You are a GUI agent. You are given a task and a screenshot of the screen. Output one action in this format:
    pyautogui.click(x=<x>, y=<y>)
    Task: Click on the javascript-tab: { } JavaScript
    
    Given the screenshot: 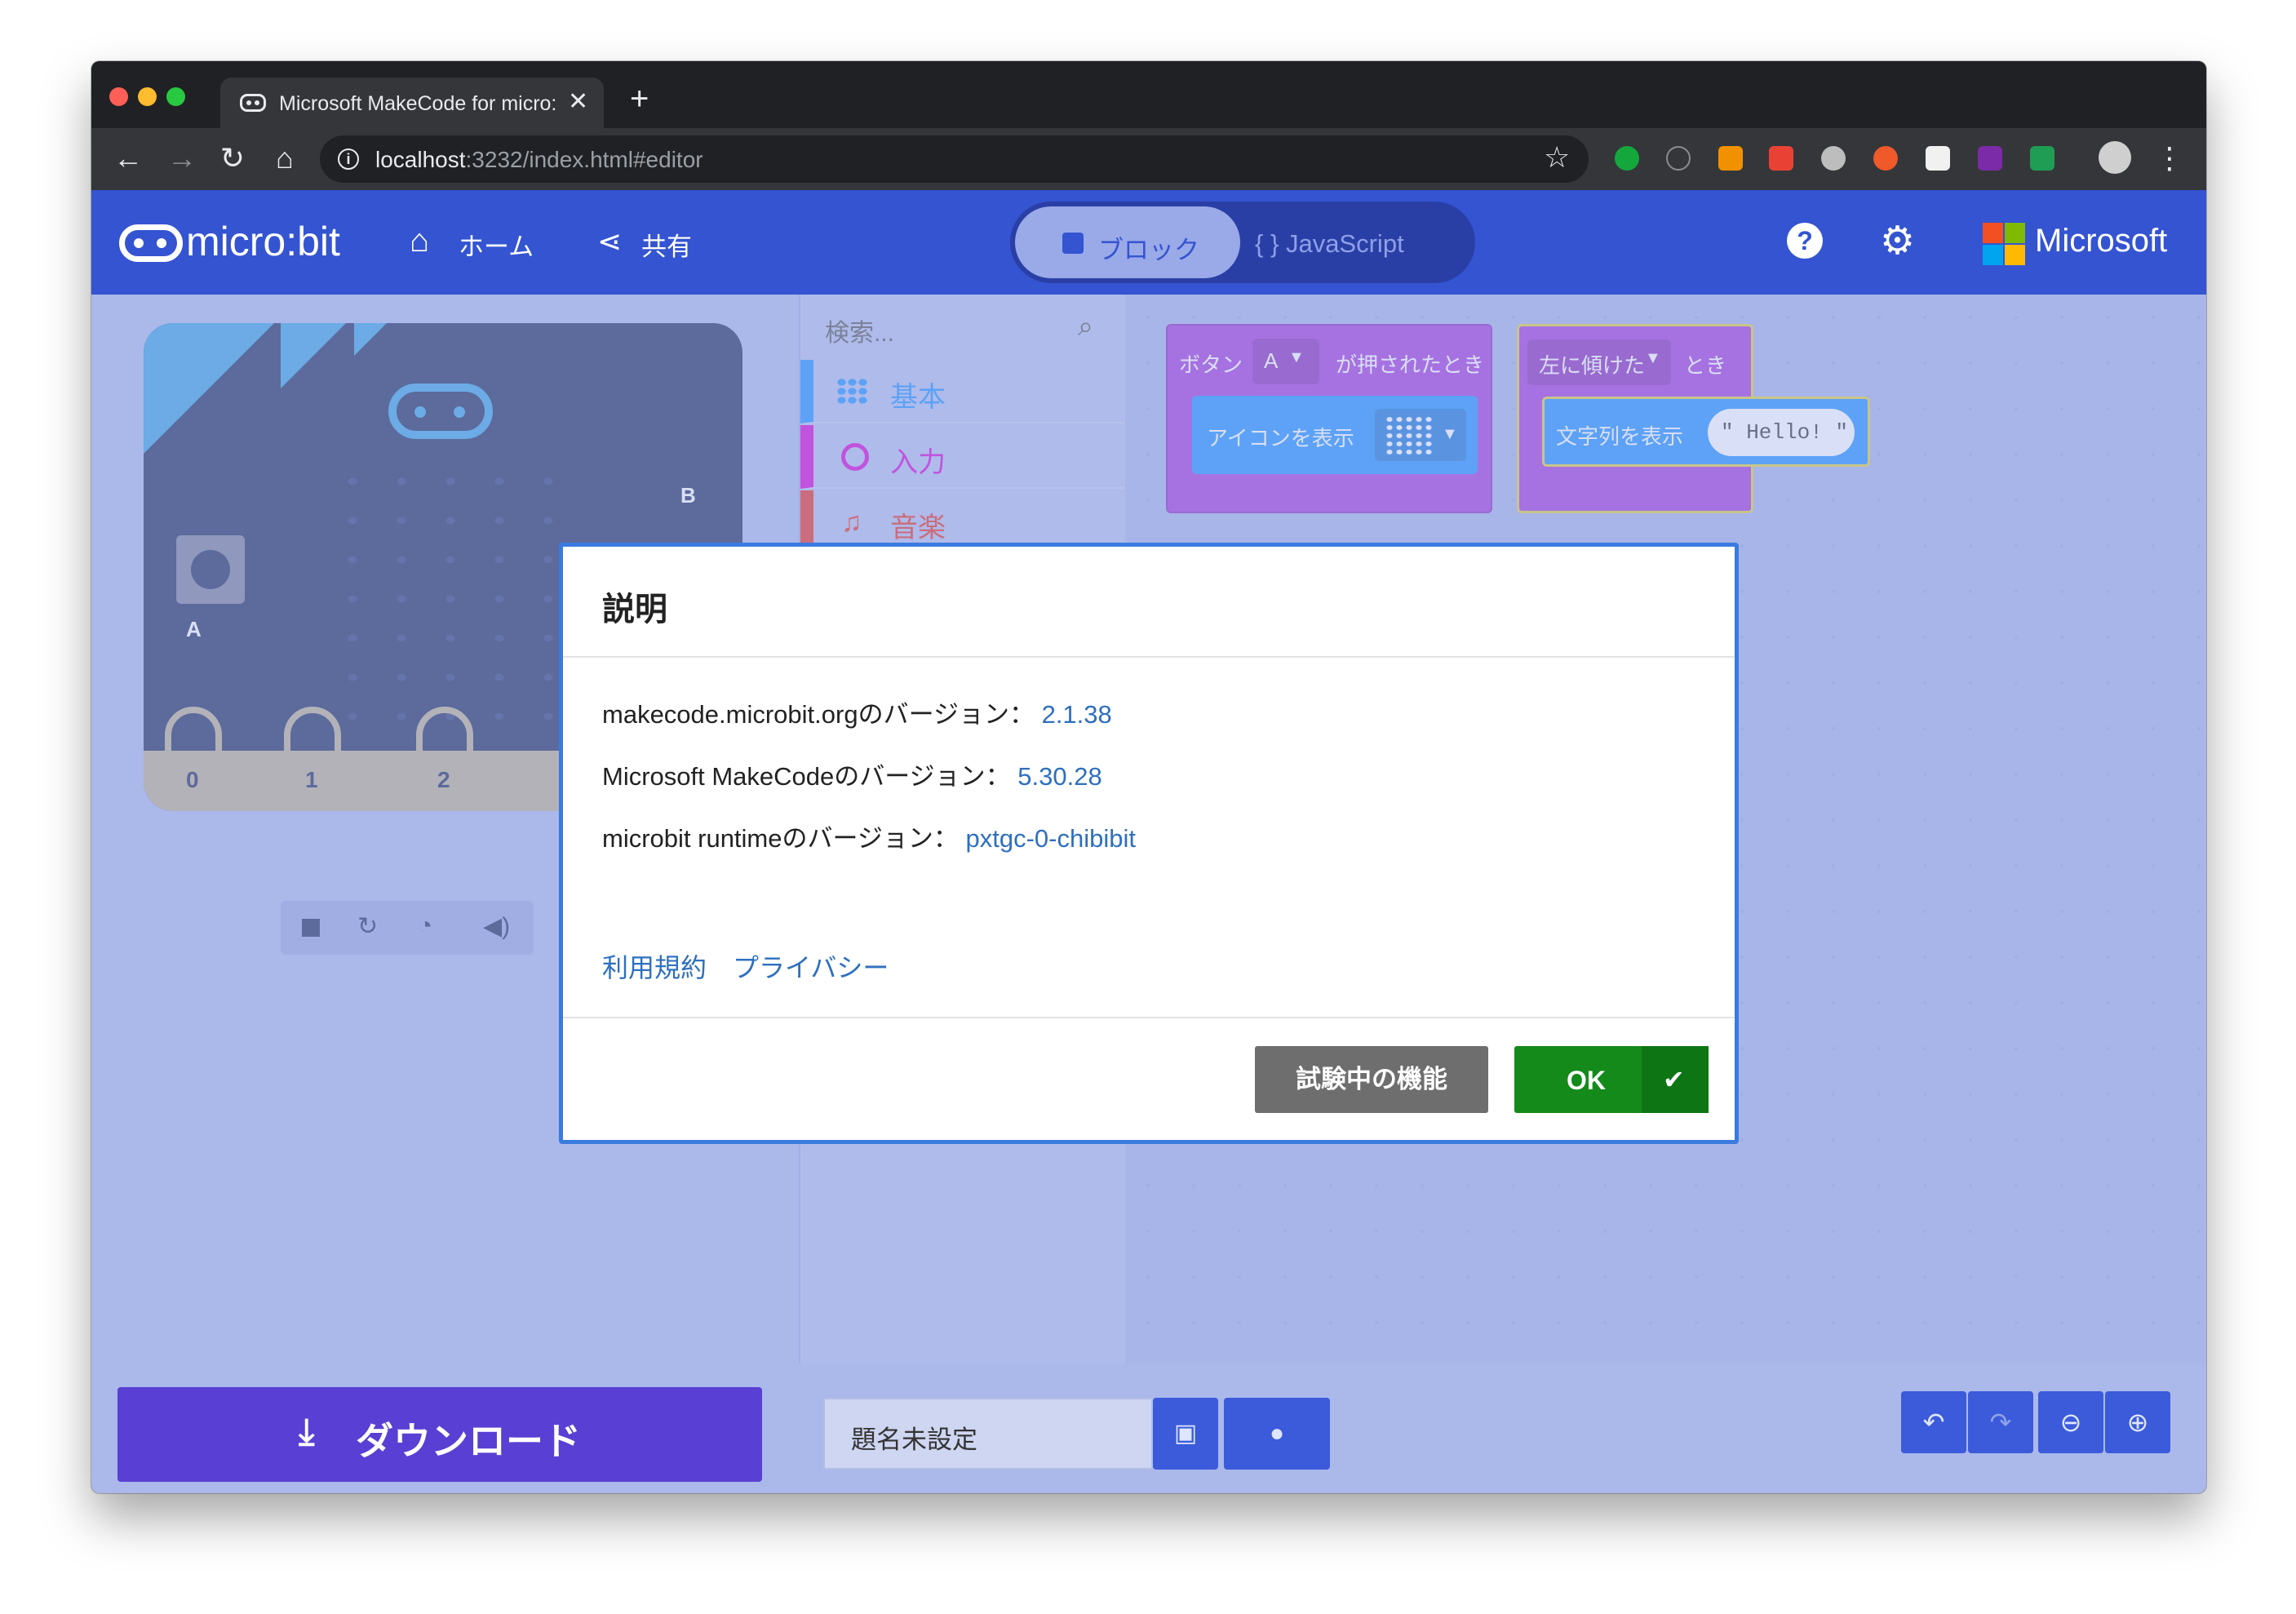 What is the action you would take?
    pyautogui.click(x=1329, y=244)
    